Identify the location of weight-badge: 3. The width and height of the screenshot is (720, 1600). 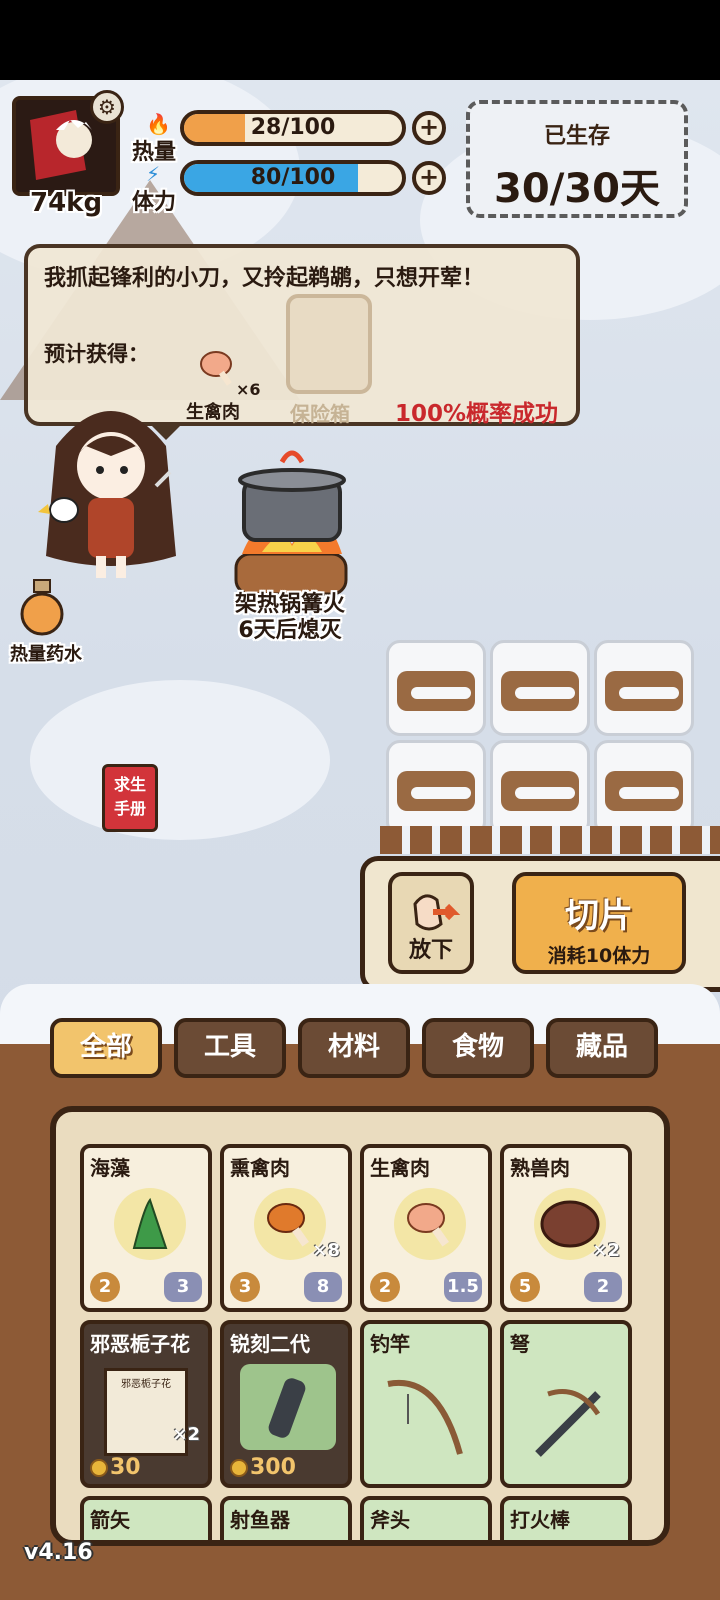
(183, 1287).